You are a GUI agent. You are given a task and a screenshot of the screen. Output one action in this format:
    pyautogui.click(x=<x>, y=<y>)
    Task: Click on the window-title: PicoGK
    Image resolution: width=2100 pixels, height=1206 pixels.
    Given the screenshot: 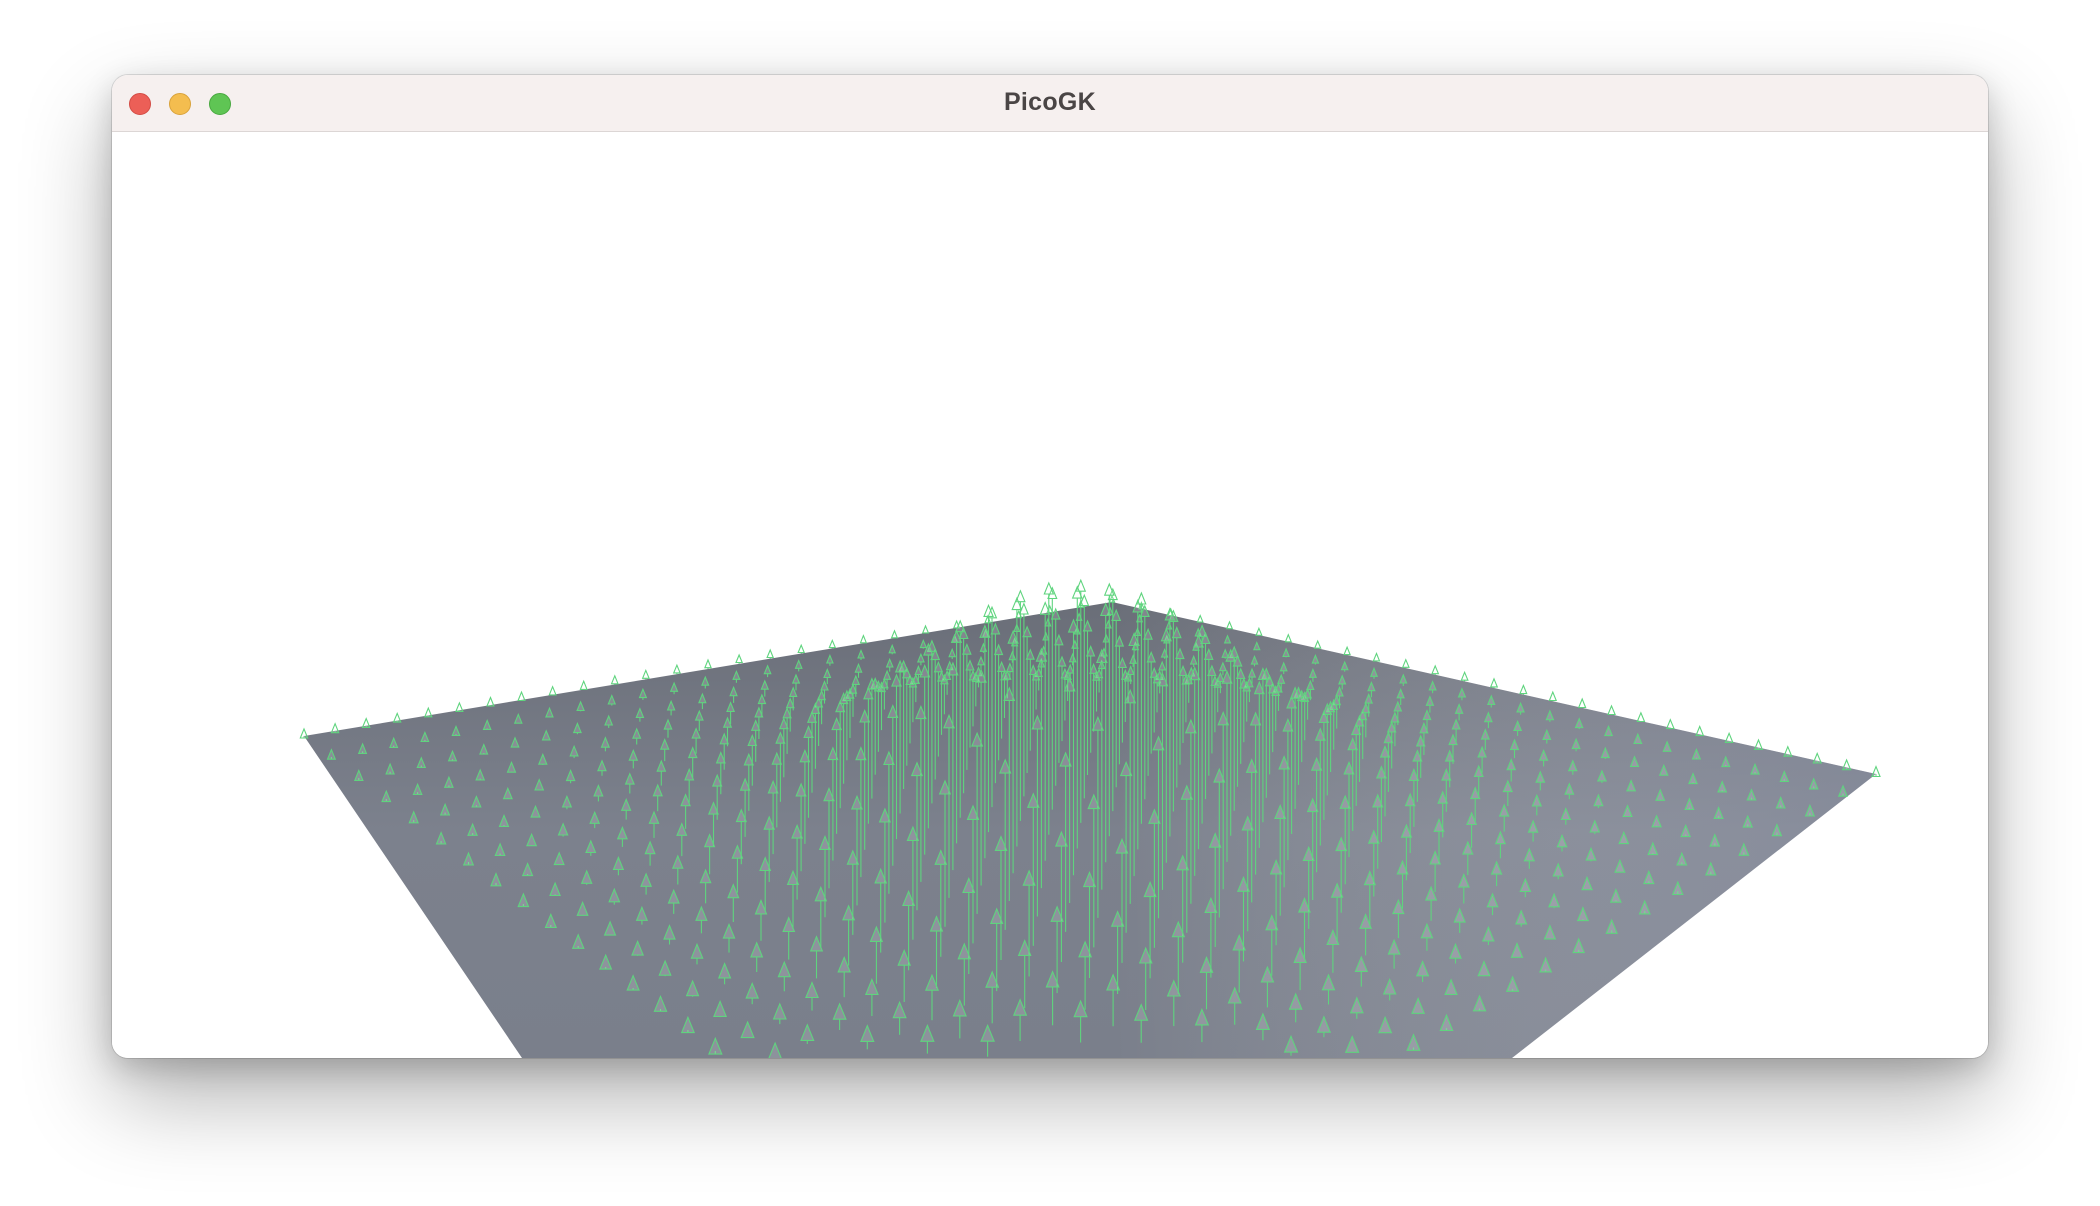 What is the action you would take?
    pyautogui.click(x=1050, y=102)
    